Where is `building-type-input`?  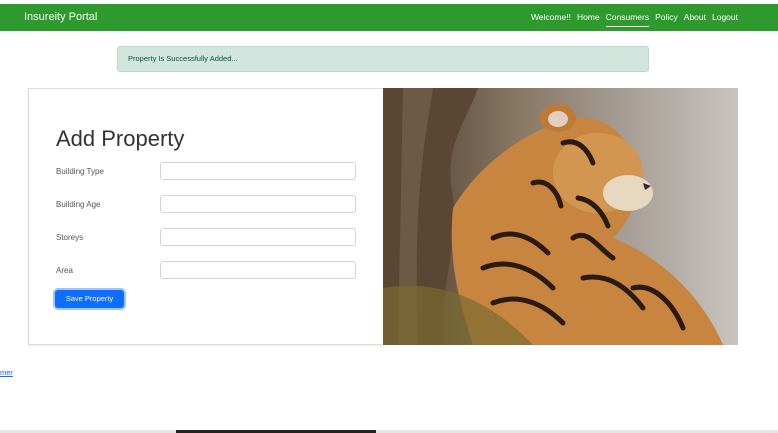 building-type-input is located at coordinates (258, 171).